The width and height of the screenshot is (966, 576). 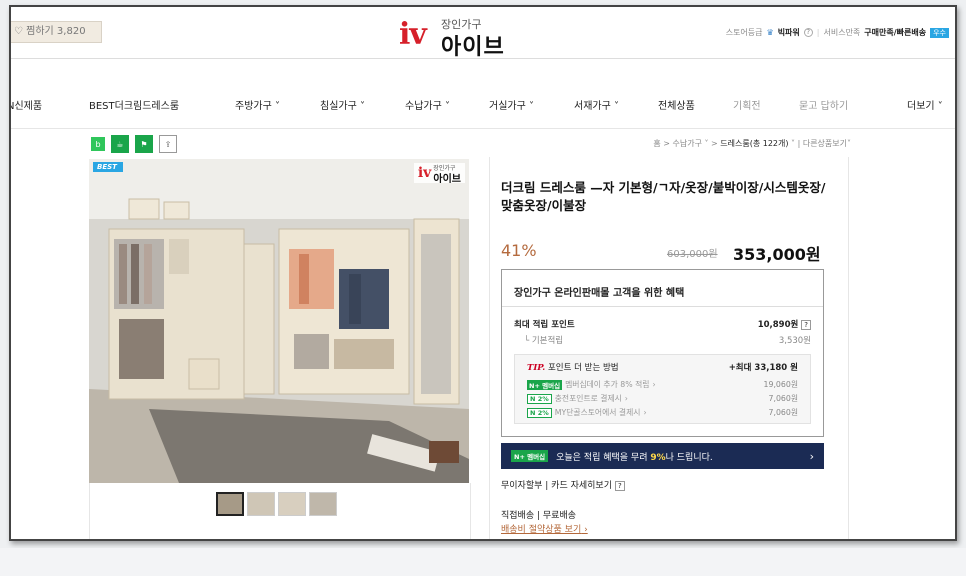 What do you see at coordinates (473, 47) in the screenshot?
I see `logo-name: 아이브` at bounding box center [473, 47].